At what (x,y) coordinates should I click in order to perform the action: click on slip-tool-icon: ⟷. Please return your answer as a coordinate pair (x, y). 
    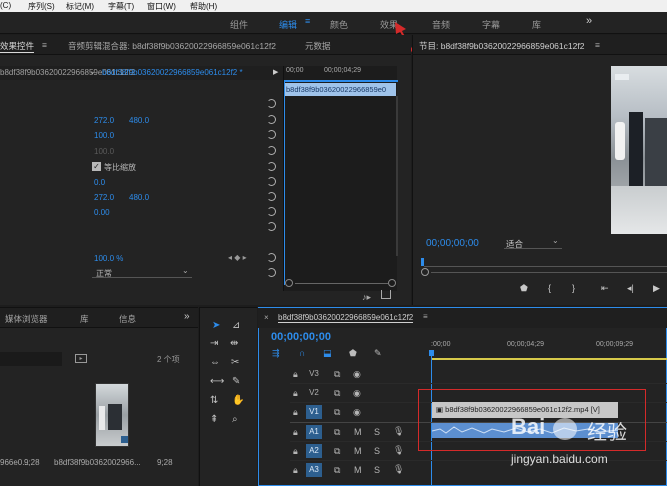
    Looking at the image, I should click on (217, 381).